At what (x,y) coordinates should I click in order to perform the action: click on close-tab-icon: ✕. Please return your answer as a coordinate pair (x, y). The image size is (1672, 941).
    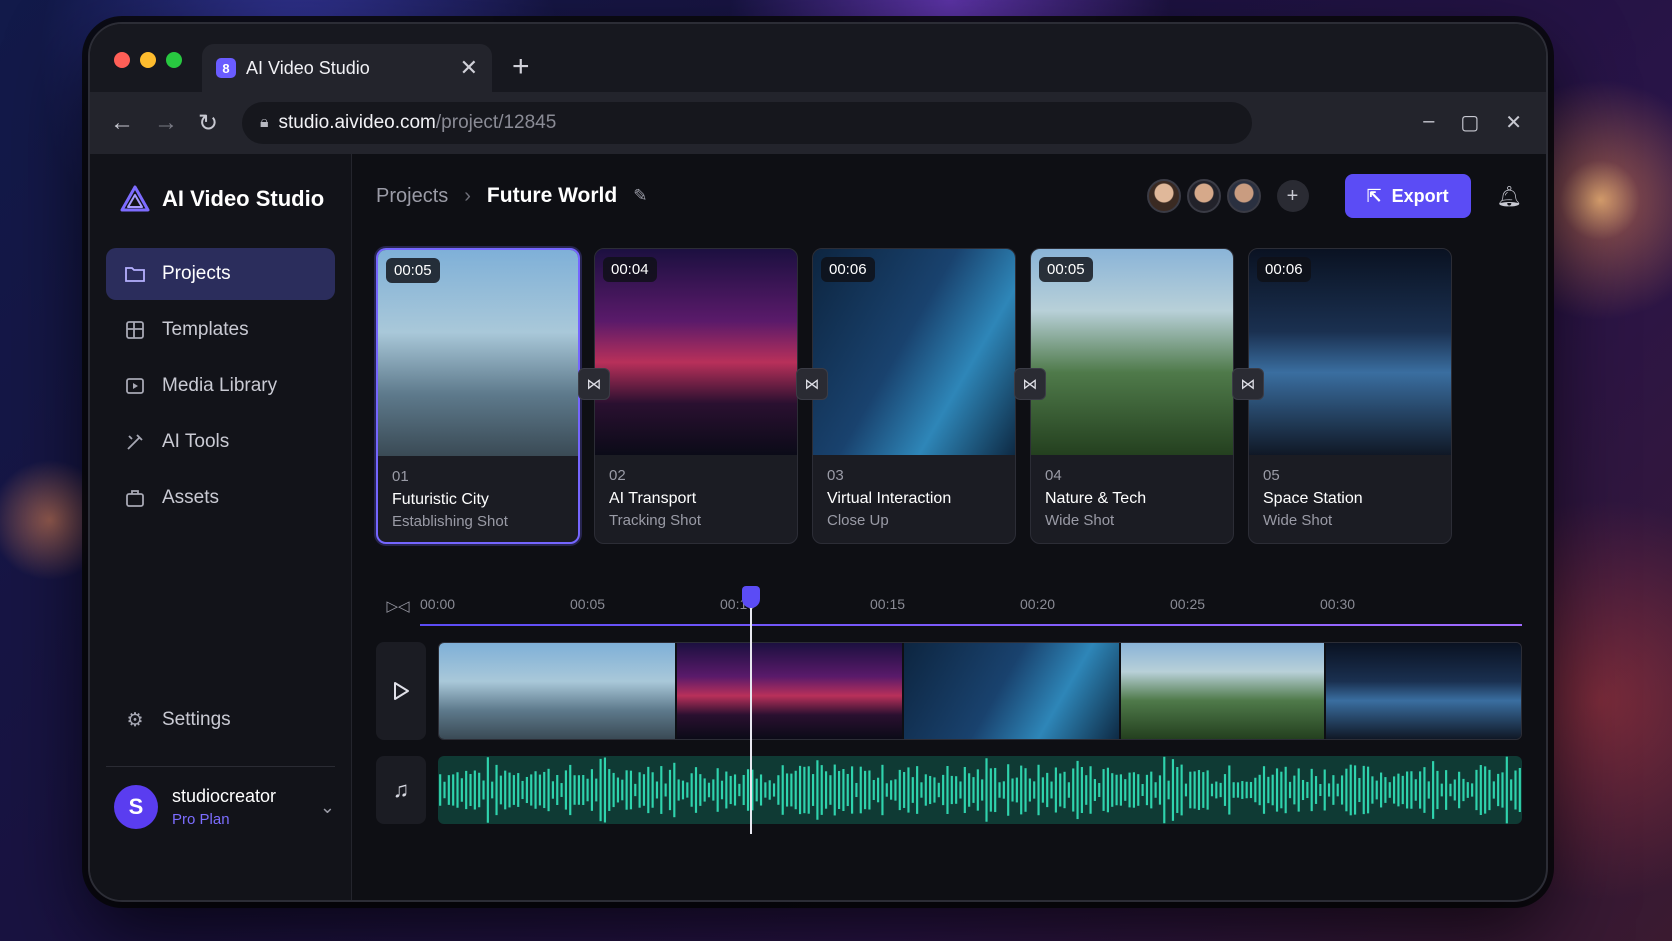
    Looking at the image, I should click on (469, 68).